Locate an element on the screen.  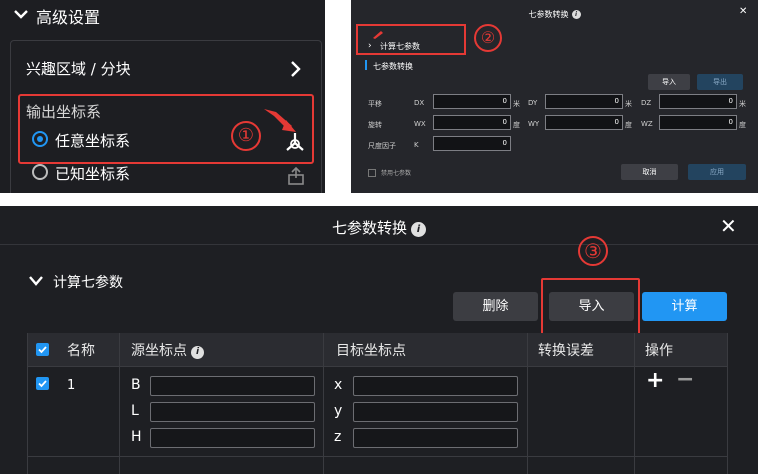
output-coord-label: 输出坐标系 is located at coordinates (64, 112).